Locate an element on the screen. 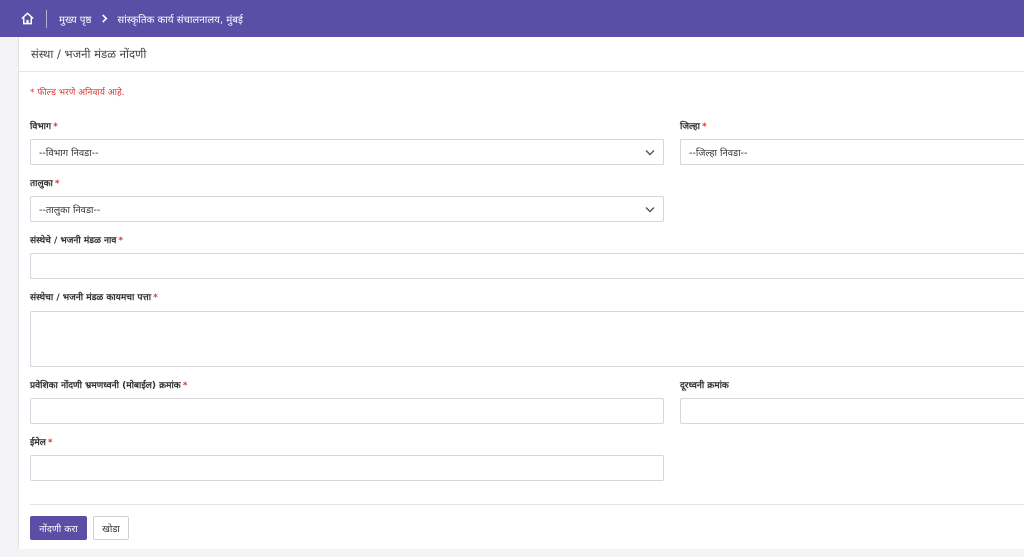 The image size is (1024, 557). page-title: संस्था / भजनी मंडळ नोंदणी is located at coordinates (521, 54).